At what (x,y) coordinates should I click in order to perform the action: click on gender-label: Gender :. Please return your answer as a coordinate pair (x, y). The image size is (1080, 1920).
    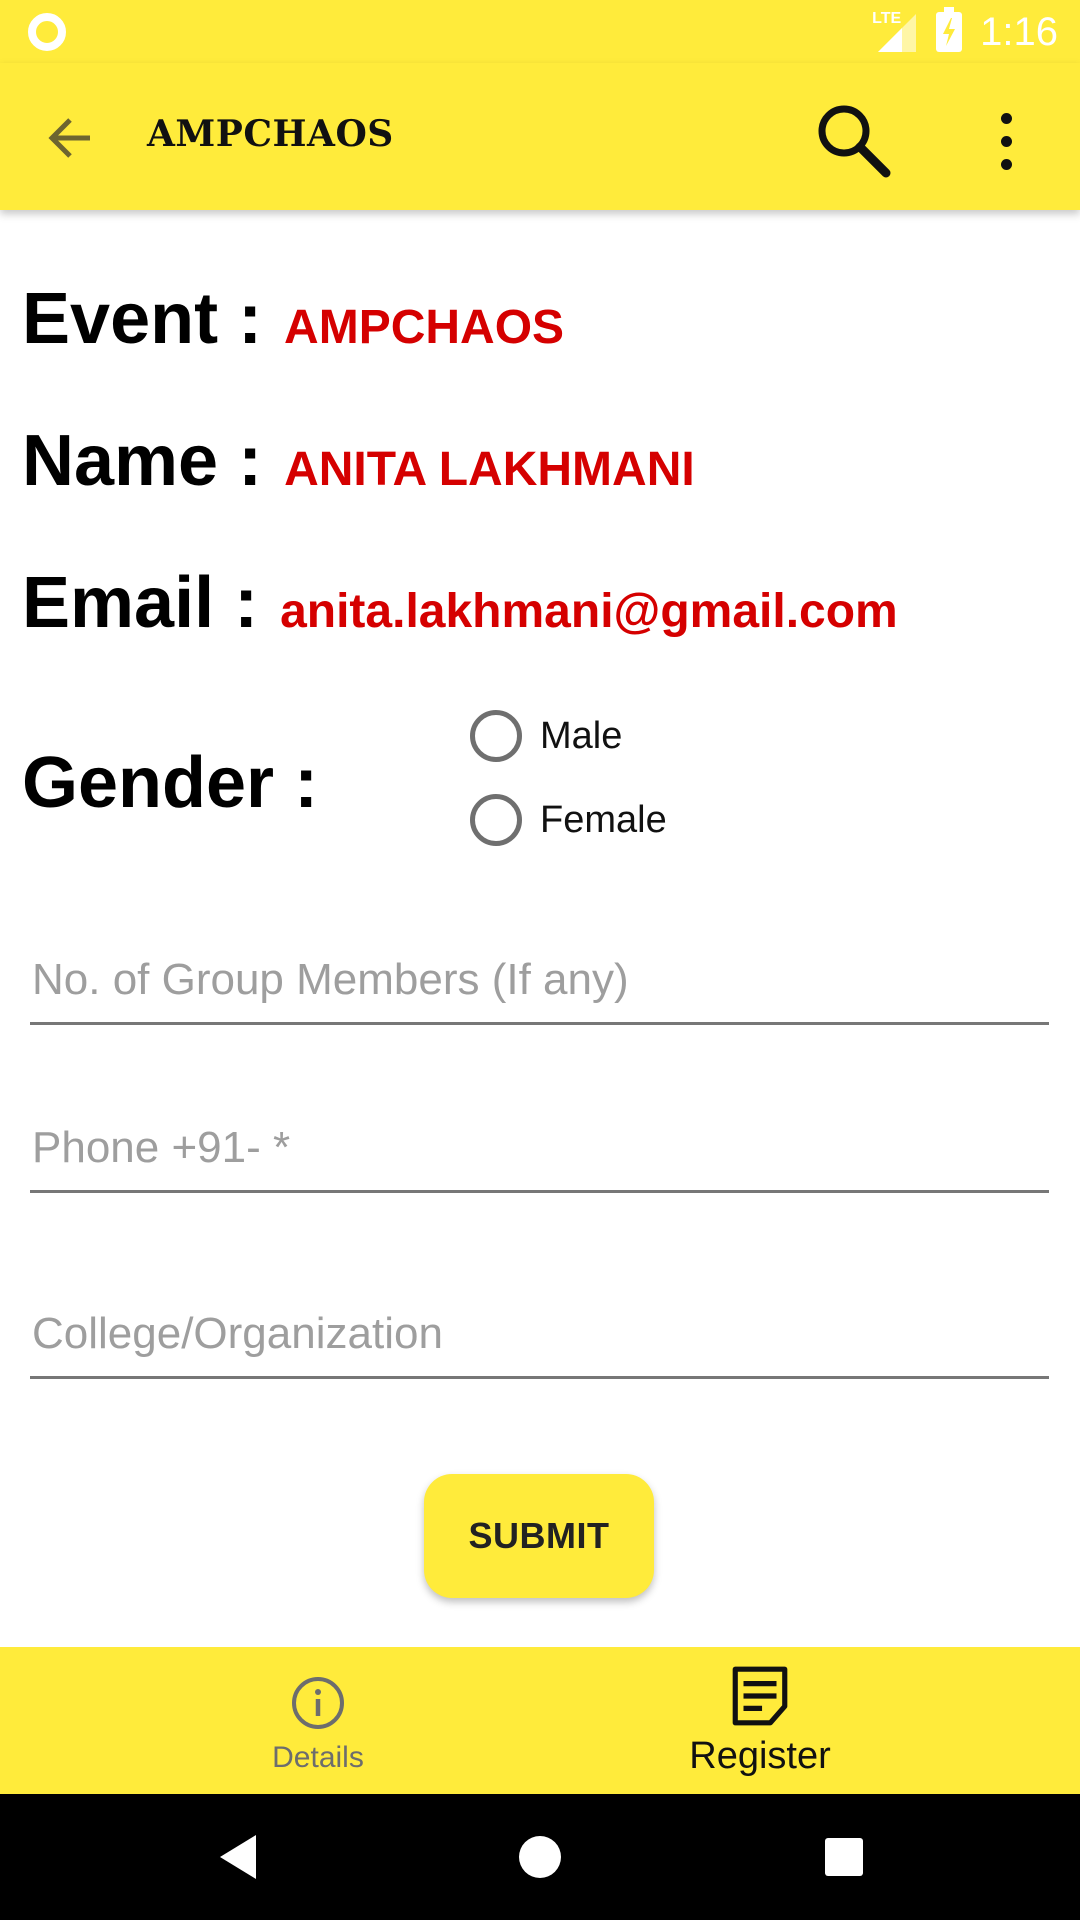
    Looking at the image, I should click on (170, 783).